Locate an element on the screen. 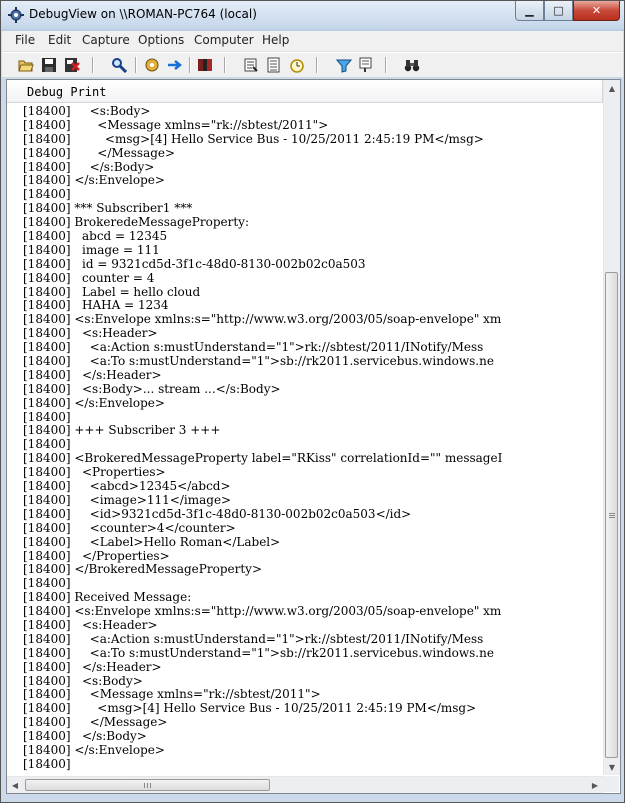  debug-line: [18400] +++ Subscriber 3 +++ is located at coordinates (313, 431).